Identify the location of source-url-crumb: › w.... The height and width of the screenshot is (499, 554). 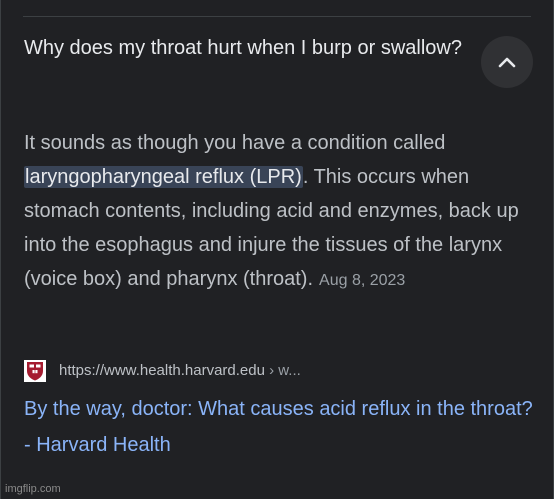
(282, 370).